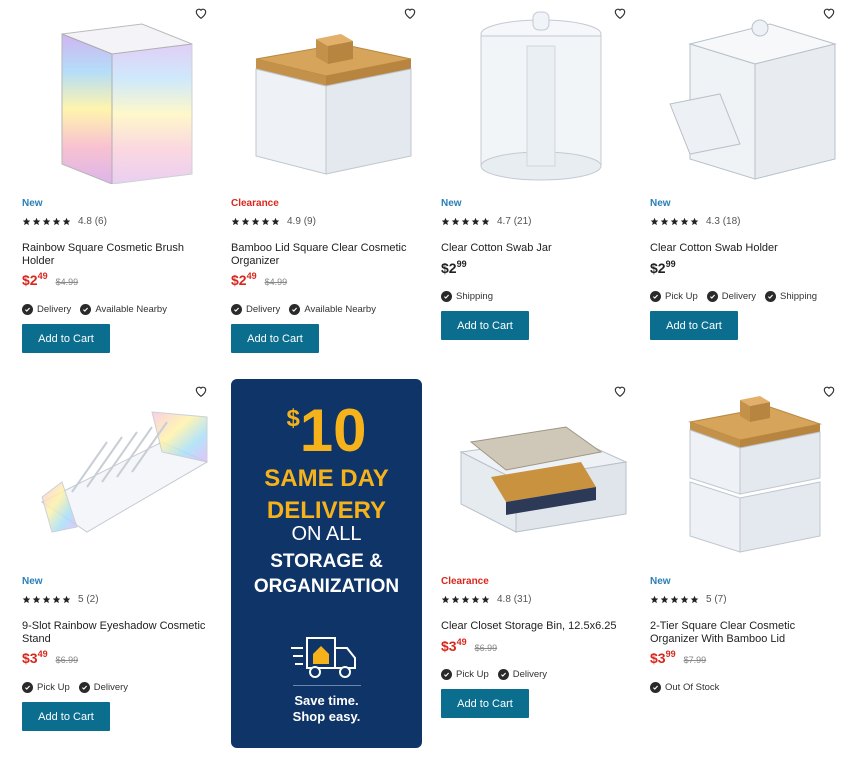  Describe the element at coordinates (309, 221) in the screenshot. I see `review-count: (9)` at that location.